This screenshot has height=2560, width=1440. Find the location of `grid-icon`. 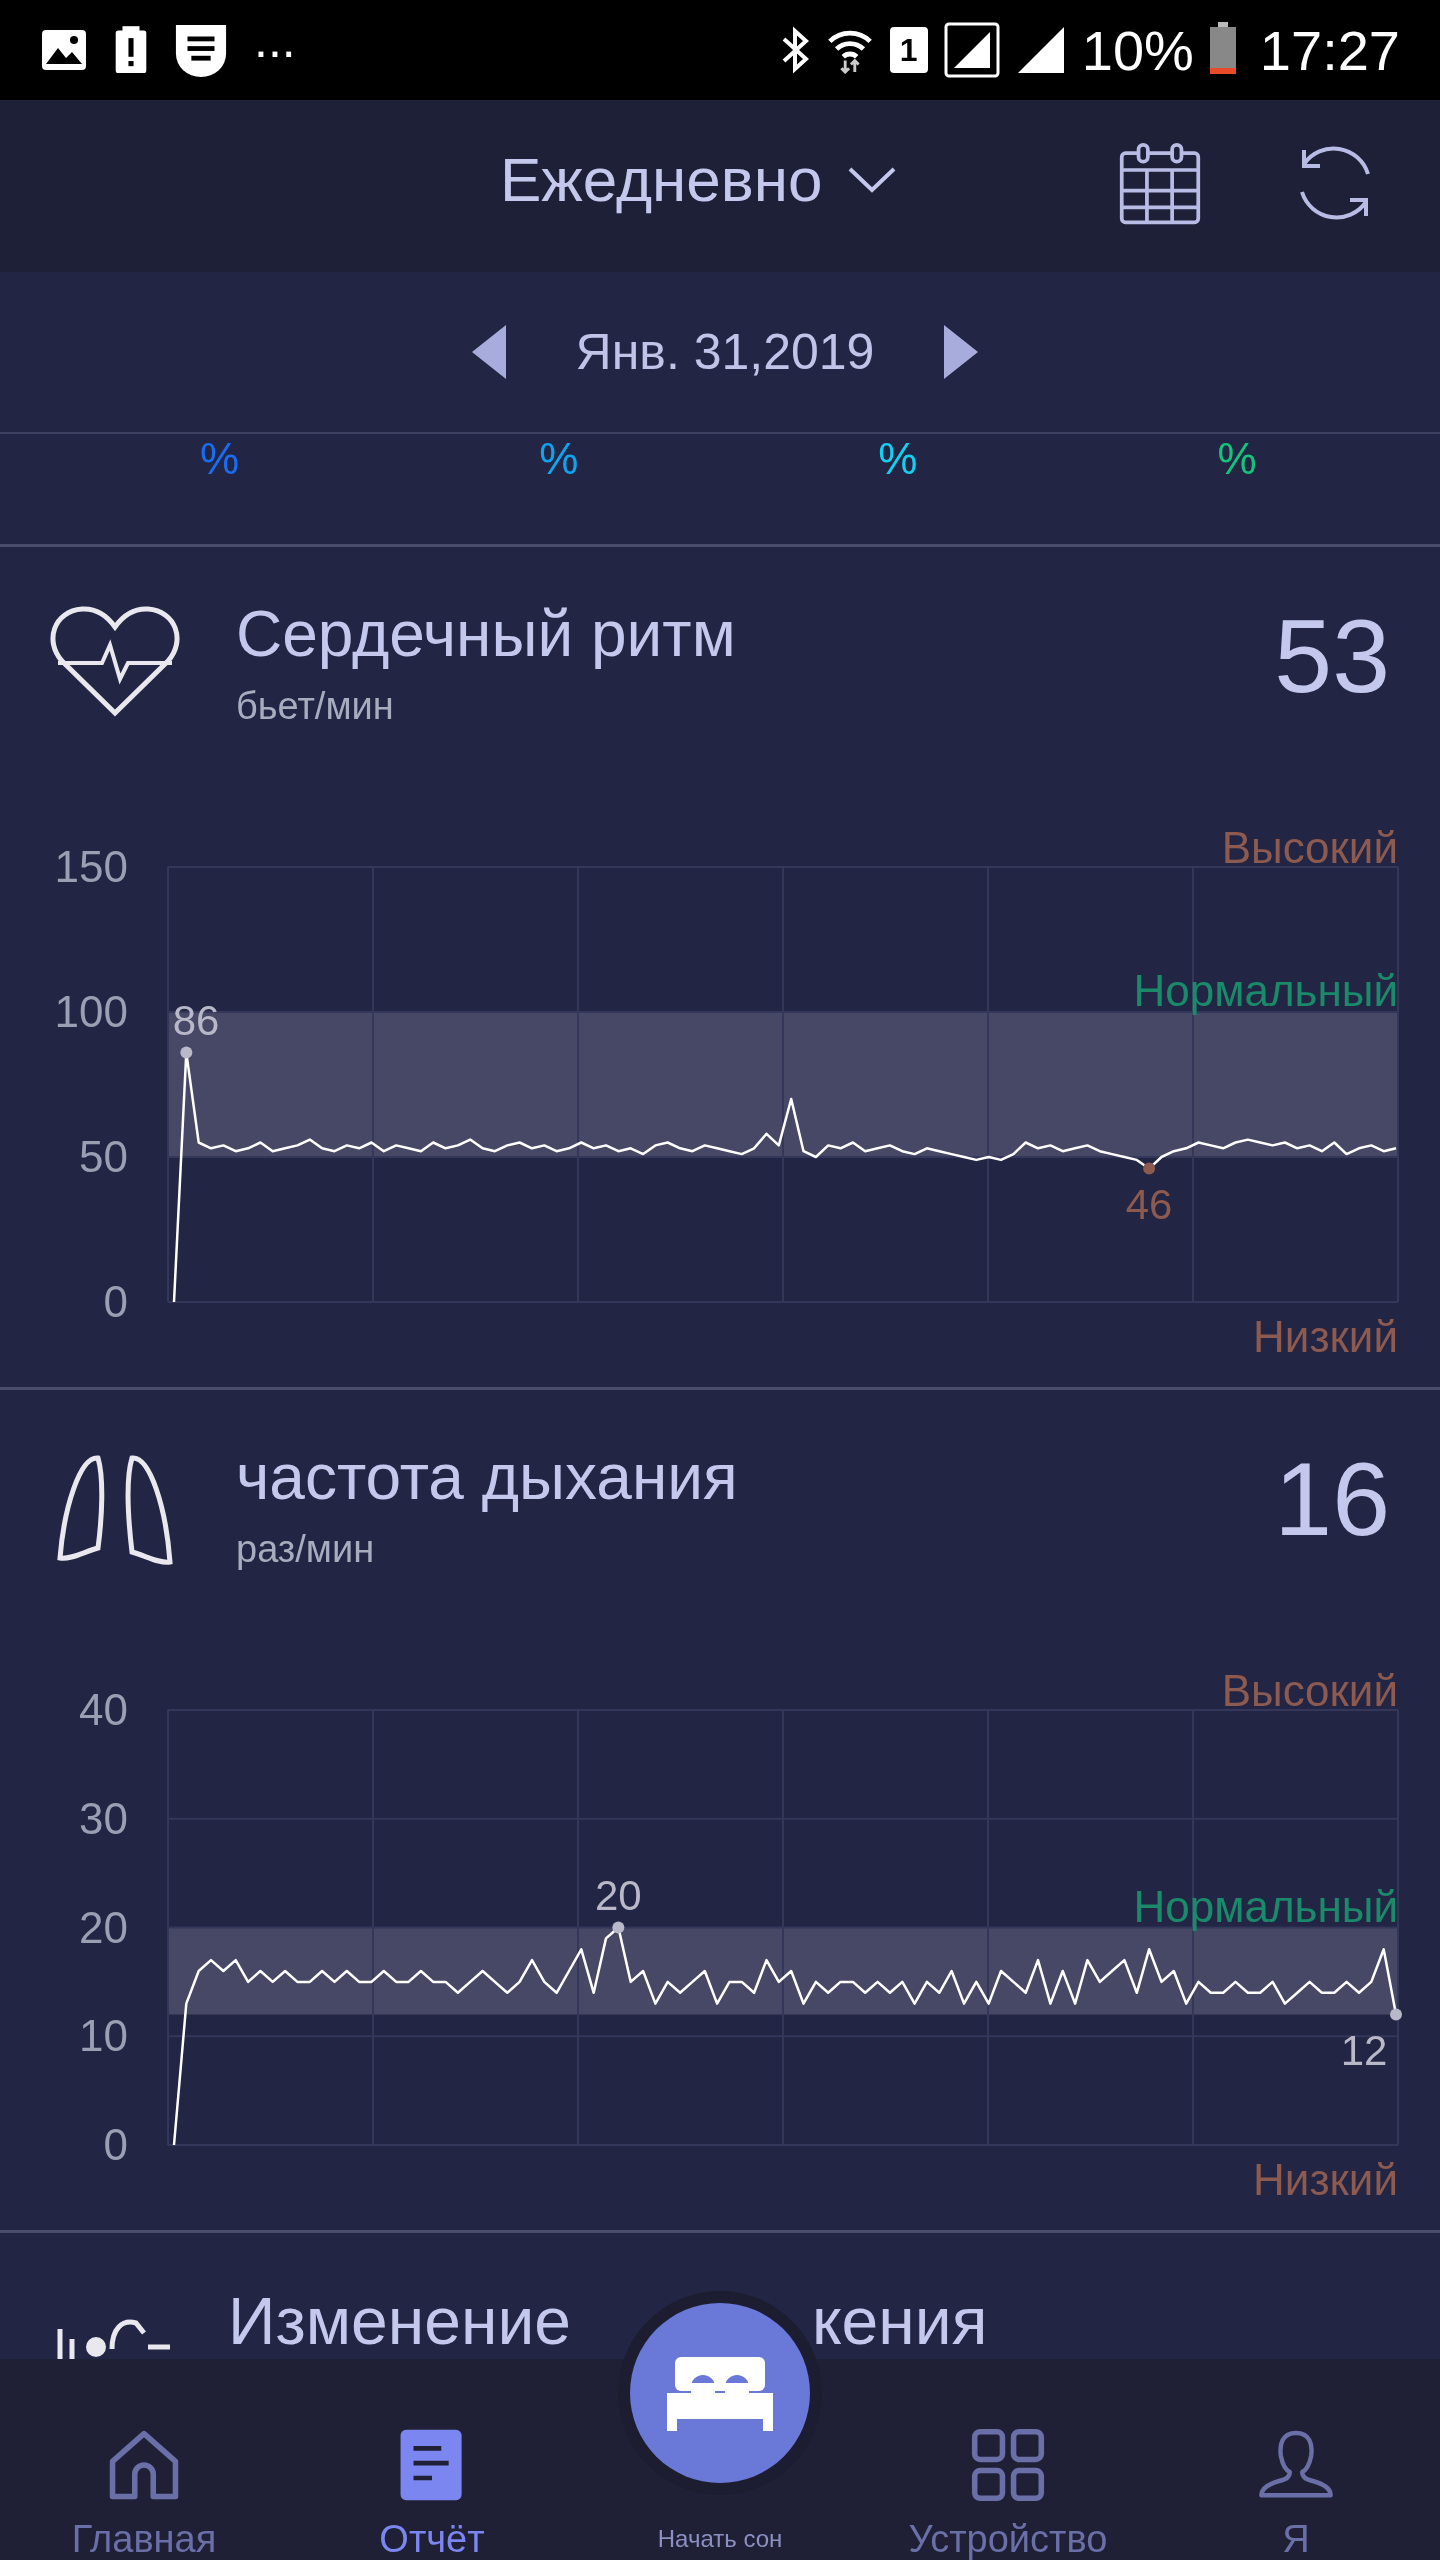

grid-icon is located at coordinates (1008, 2465).